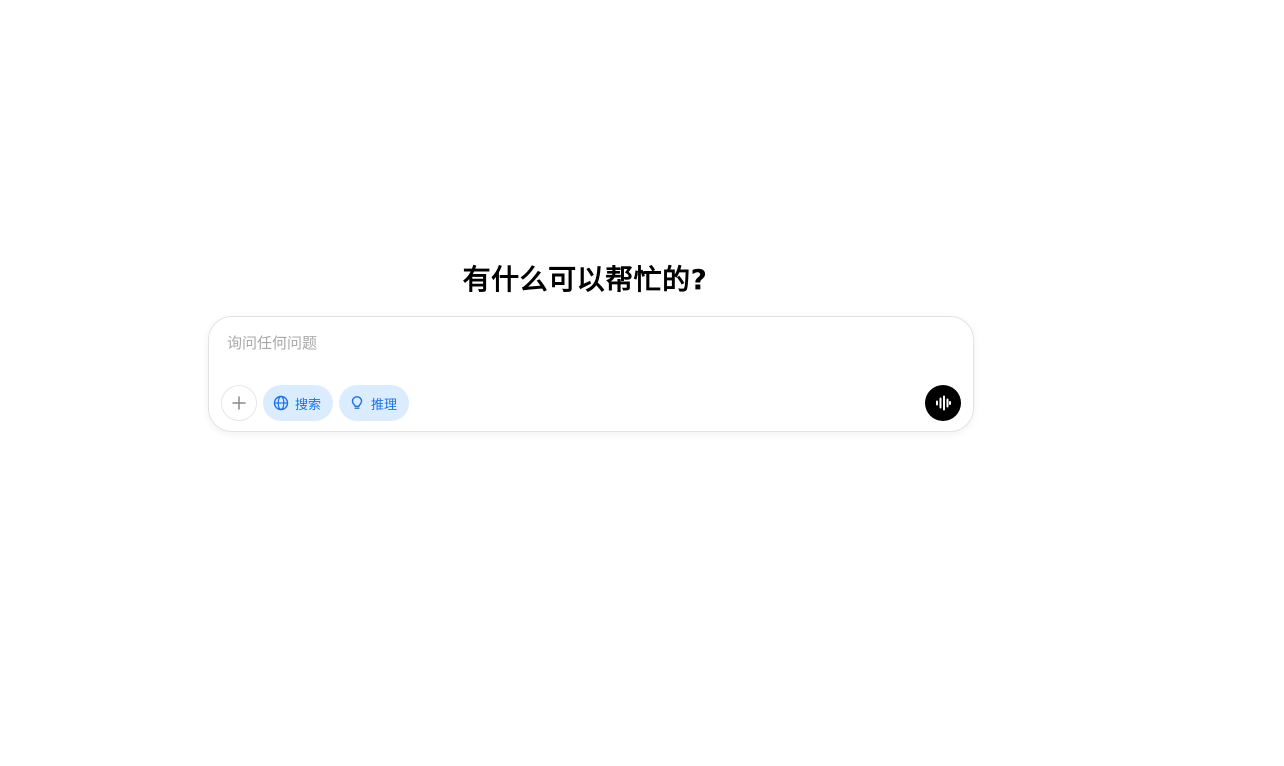 Image resolution: width=1284 pixels, height=766 pixels. What do you see at coordinates (357, 402) in the screenshot?
I see `lightbulb-icon` at bounding box center [357, 402].